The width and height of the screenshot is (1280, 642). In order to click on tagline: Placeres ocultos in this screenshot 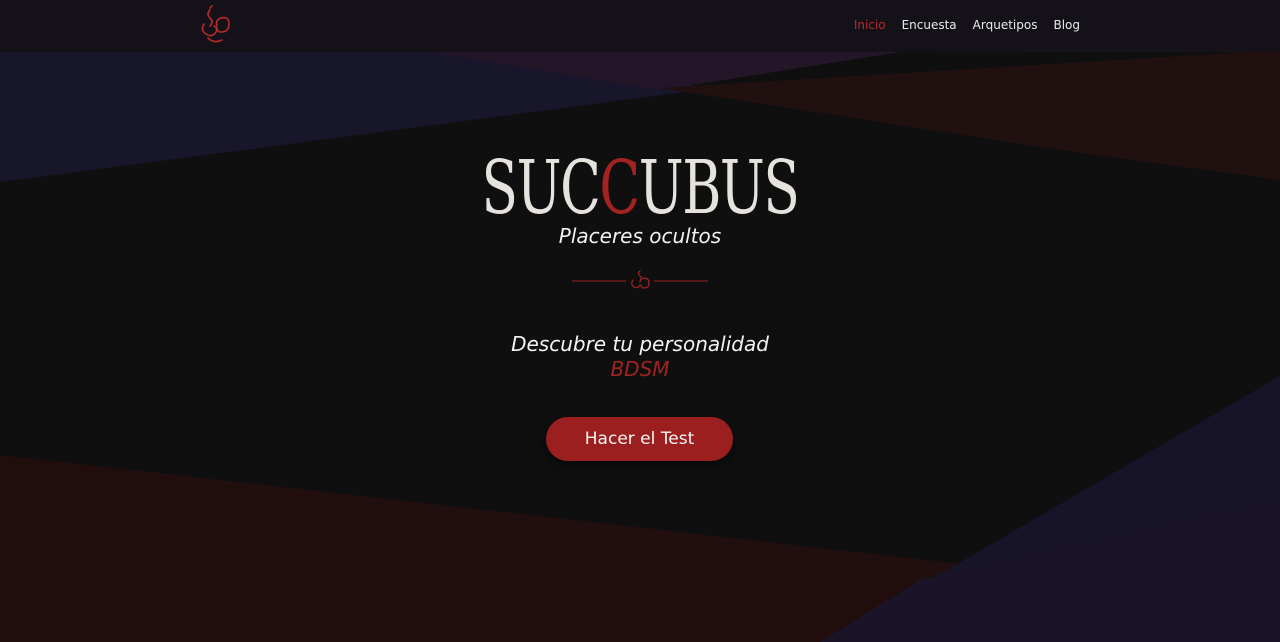, I will do `click(640, 236)`.